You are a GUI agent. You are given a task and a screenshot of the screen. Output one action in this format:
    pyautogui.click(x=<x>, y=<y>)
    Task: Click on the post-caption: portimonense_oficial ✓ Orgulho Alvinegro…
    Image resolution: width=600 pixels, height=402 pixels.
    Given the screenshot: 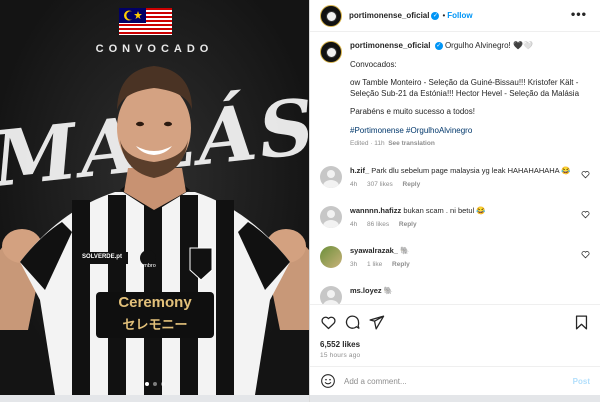 What is the action you would take?
    pyautogui.click(x=455, y=95)
    